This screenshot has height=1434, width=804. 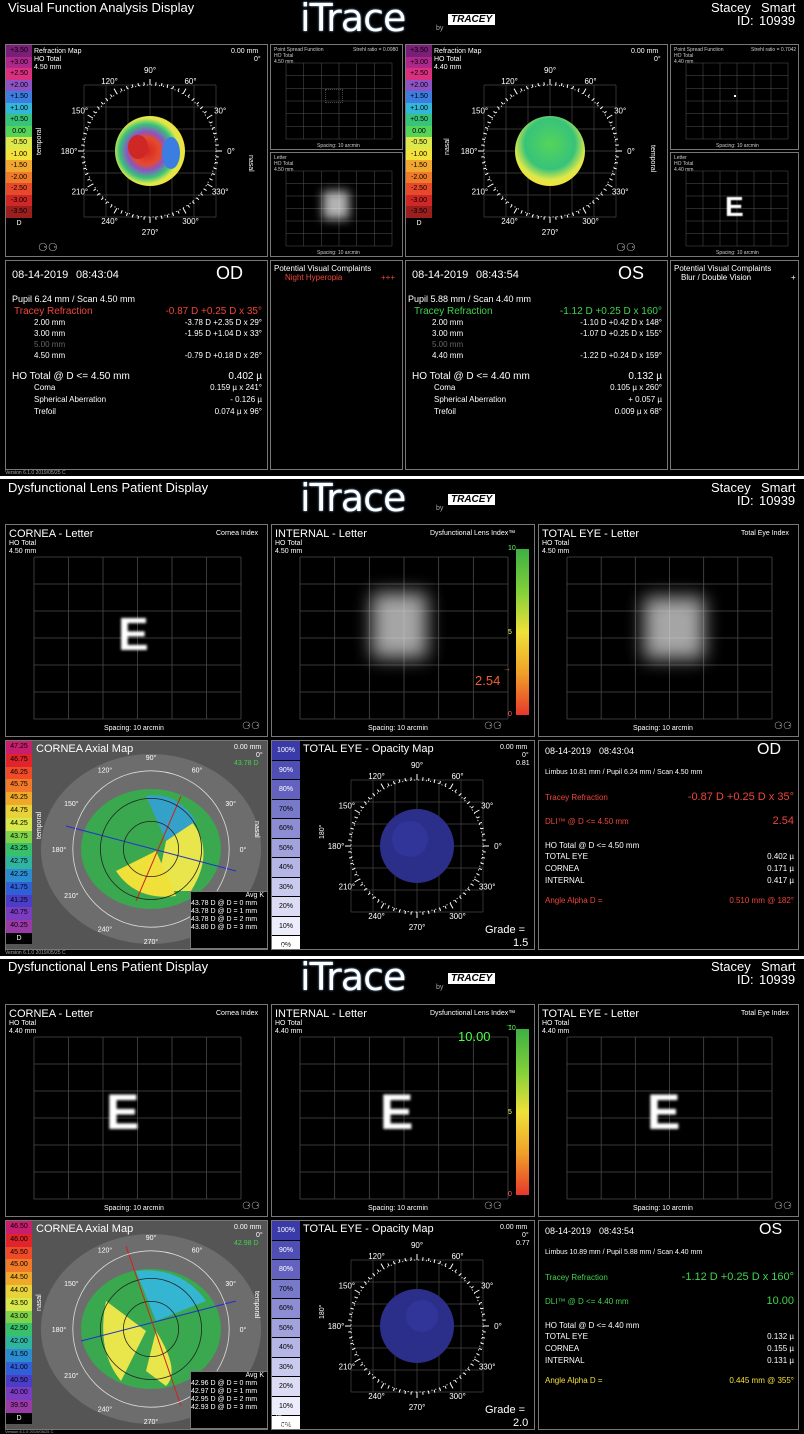 I want to click on avg-k-row: 42.96 D @ D = 0 mm, so click(x=224, y=1383).